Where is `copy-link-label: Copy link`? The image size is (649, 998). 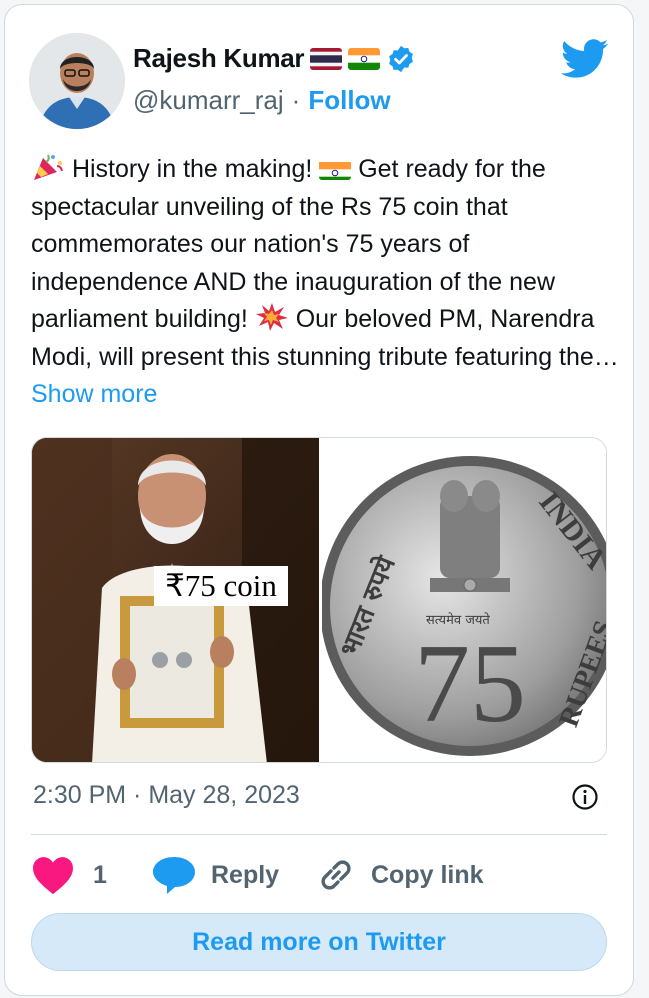
copy-link-label: Copy link is located at coordinates (427, 874).